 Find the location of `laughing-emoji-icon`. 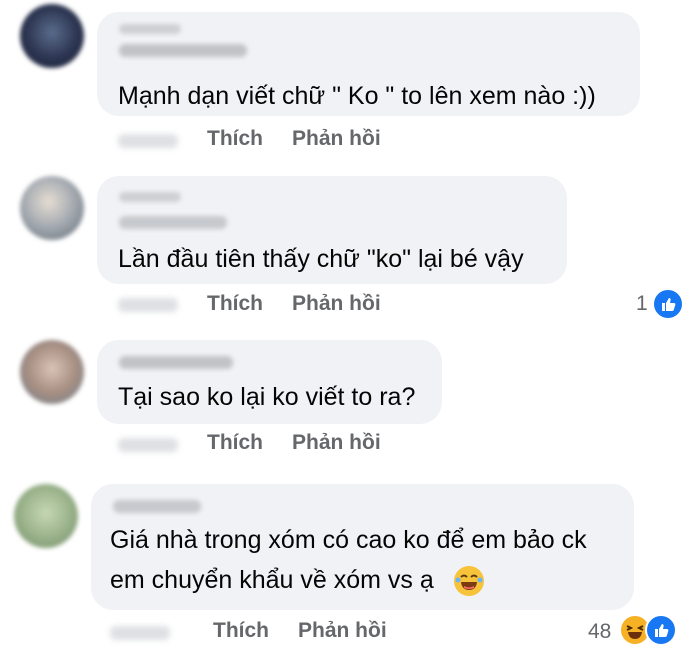

laughing-emoji-icon is located at coordinates (469, 581).